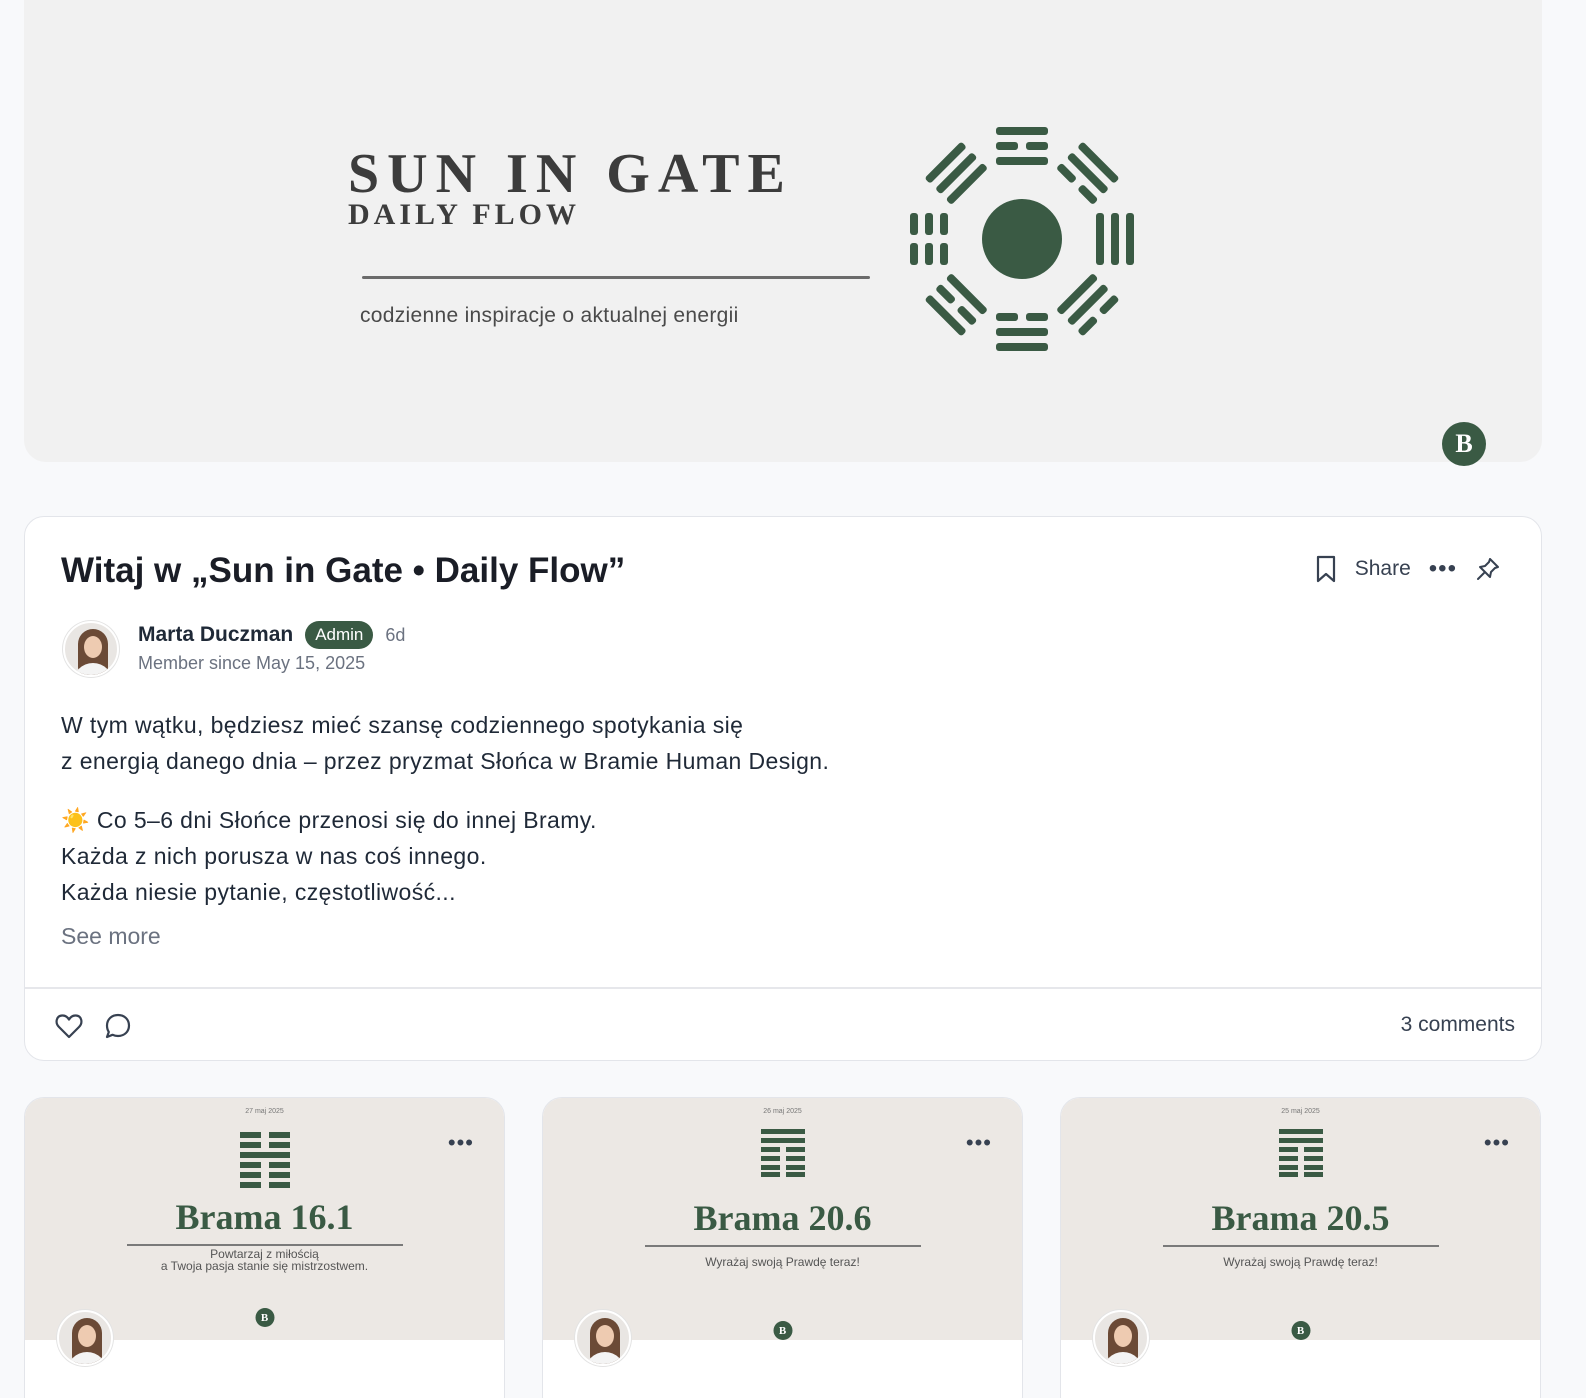 This screenshot has width=1586, height=1398. What do you see at coordinates (1443, 569) in the screenshot?
I see `more-options-icon: •••` at bounding box center [1443, 569].